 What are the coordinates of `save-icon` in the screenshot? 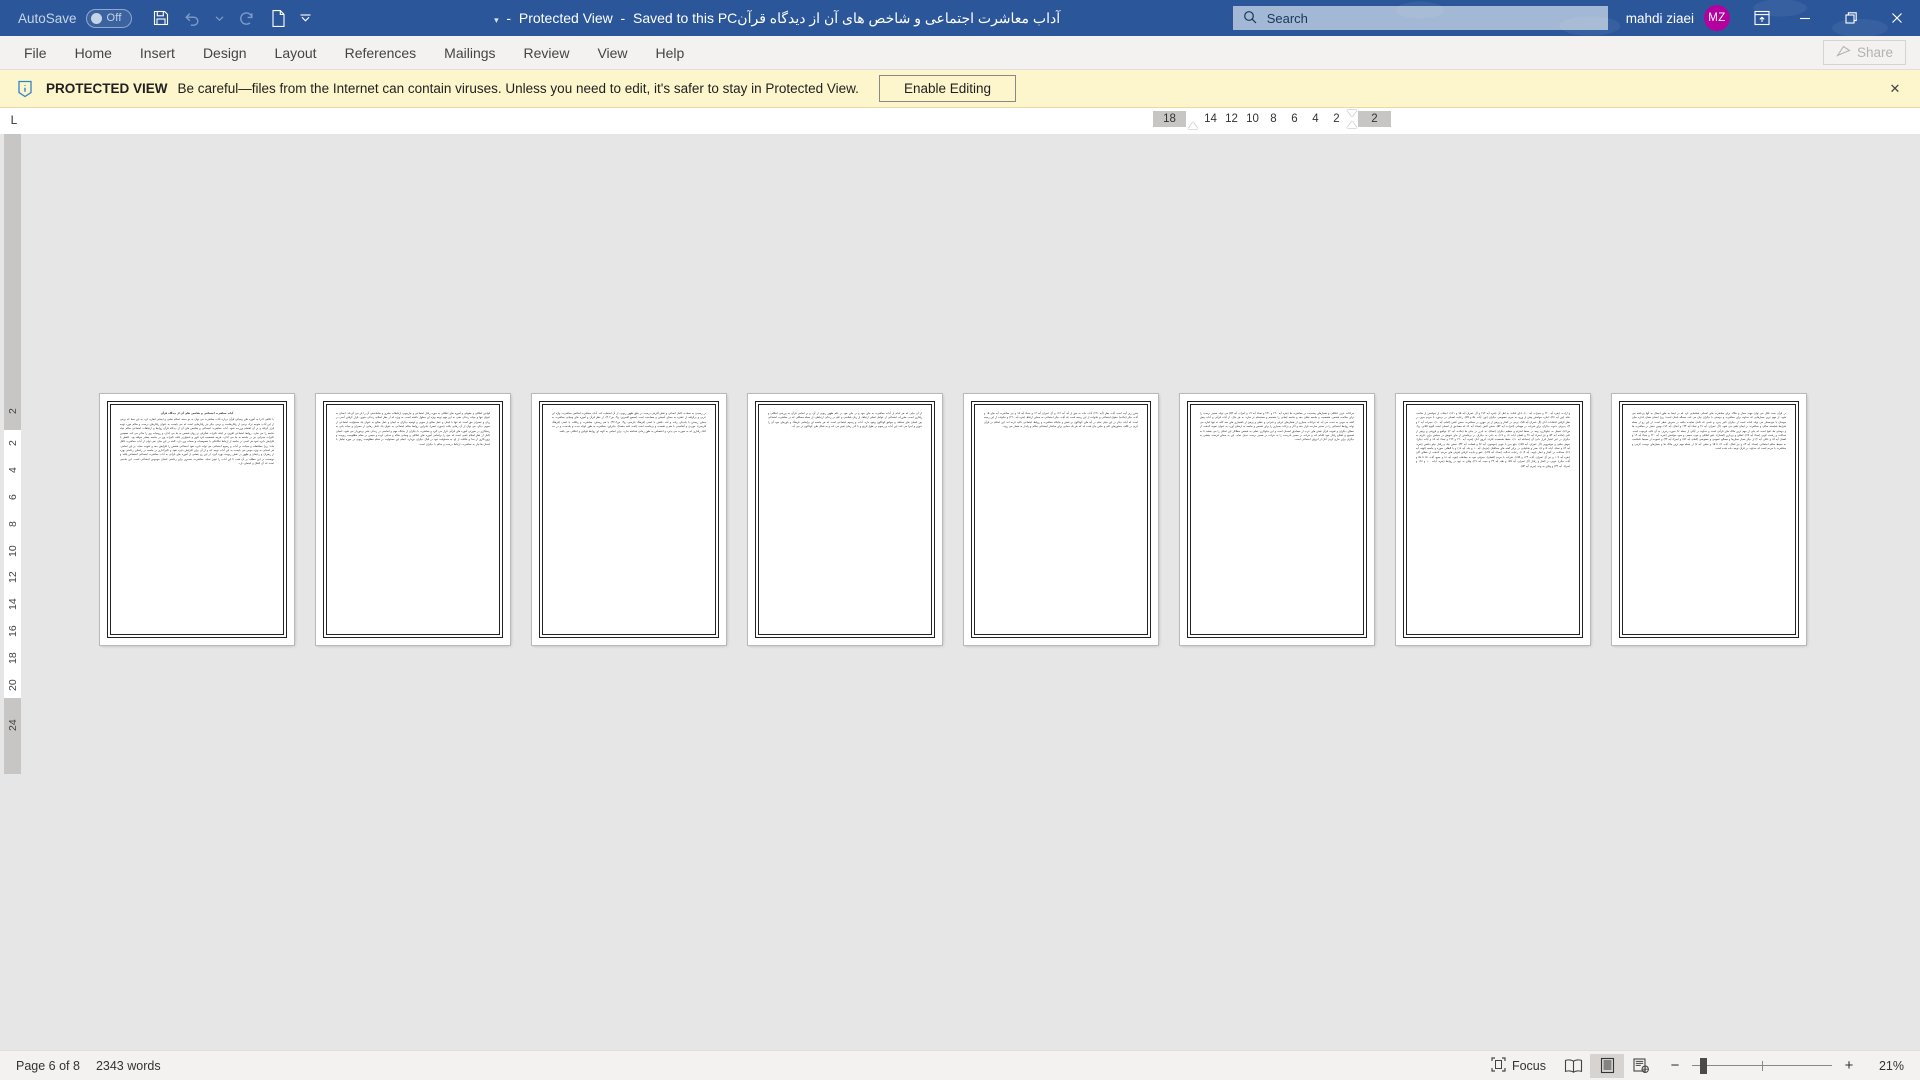 It's located at (161, 18).